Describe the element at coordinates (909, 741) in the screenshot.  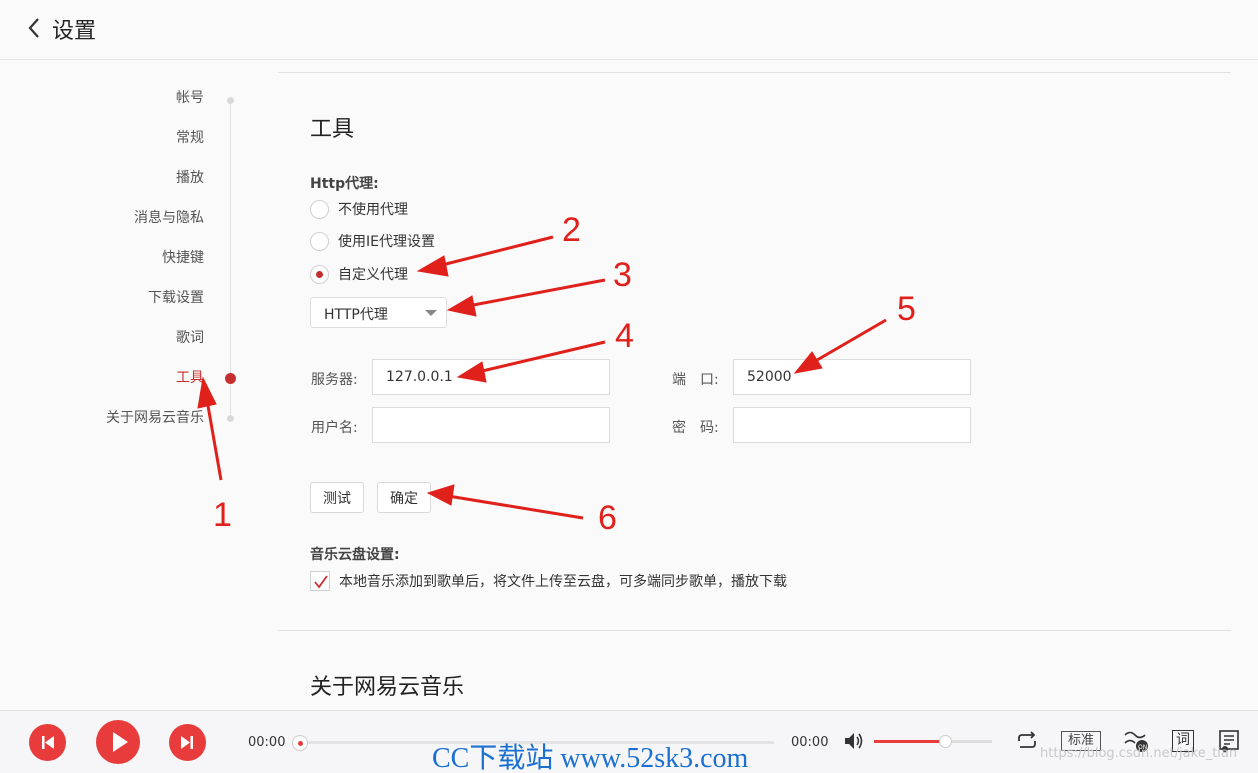
I see `volume-fill` at that location.